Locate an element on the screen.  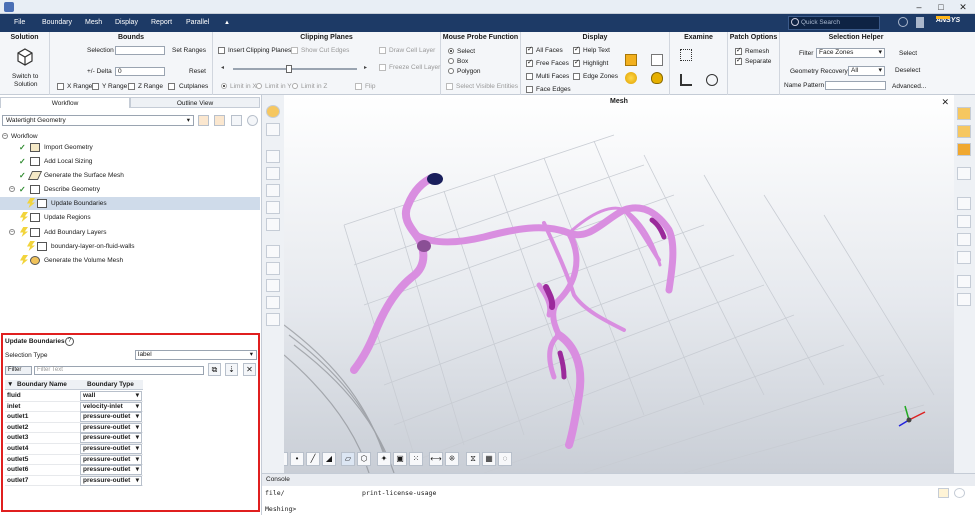
select-multiple-icon: ⁜ is located at coordinates (452, 459).